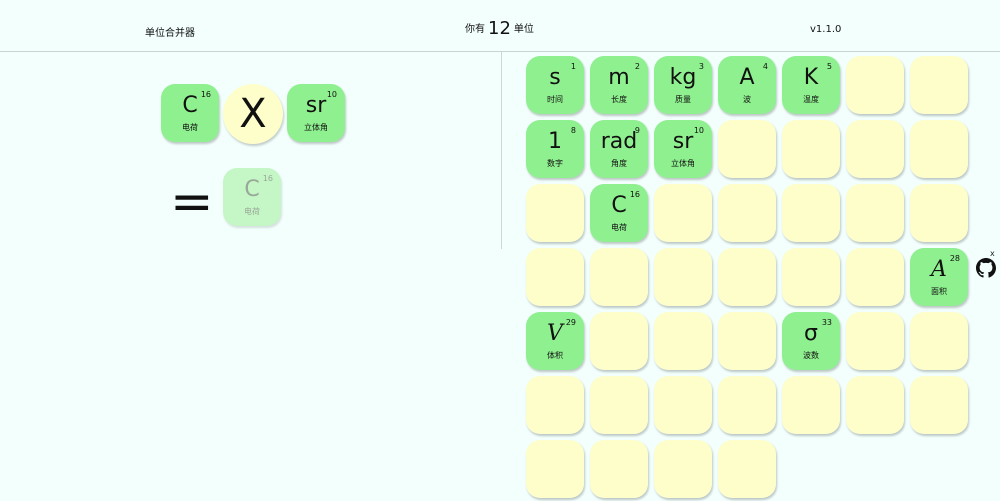 The width and height of the screenshot is (1000, 501). What do you see at coordinates (252, 197) in the screenshot?
I see `merge-result: C 16 电荷` at bounding box center [252, 197].